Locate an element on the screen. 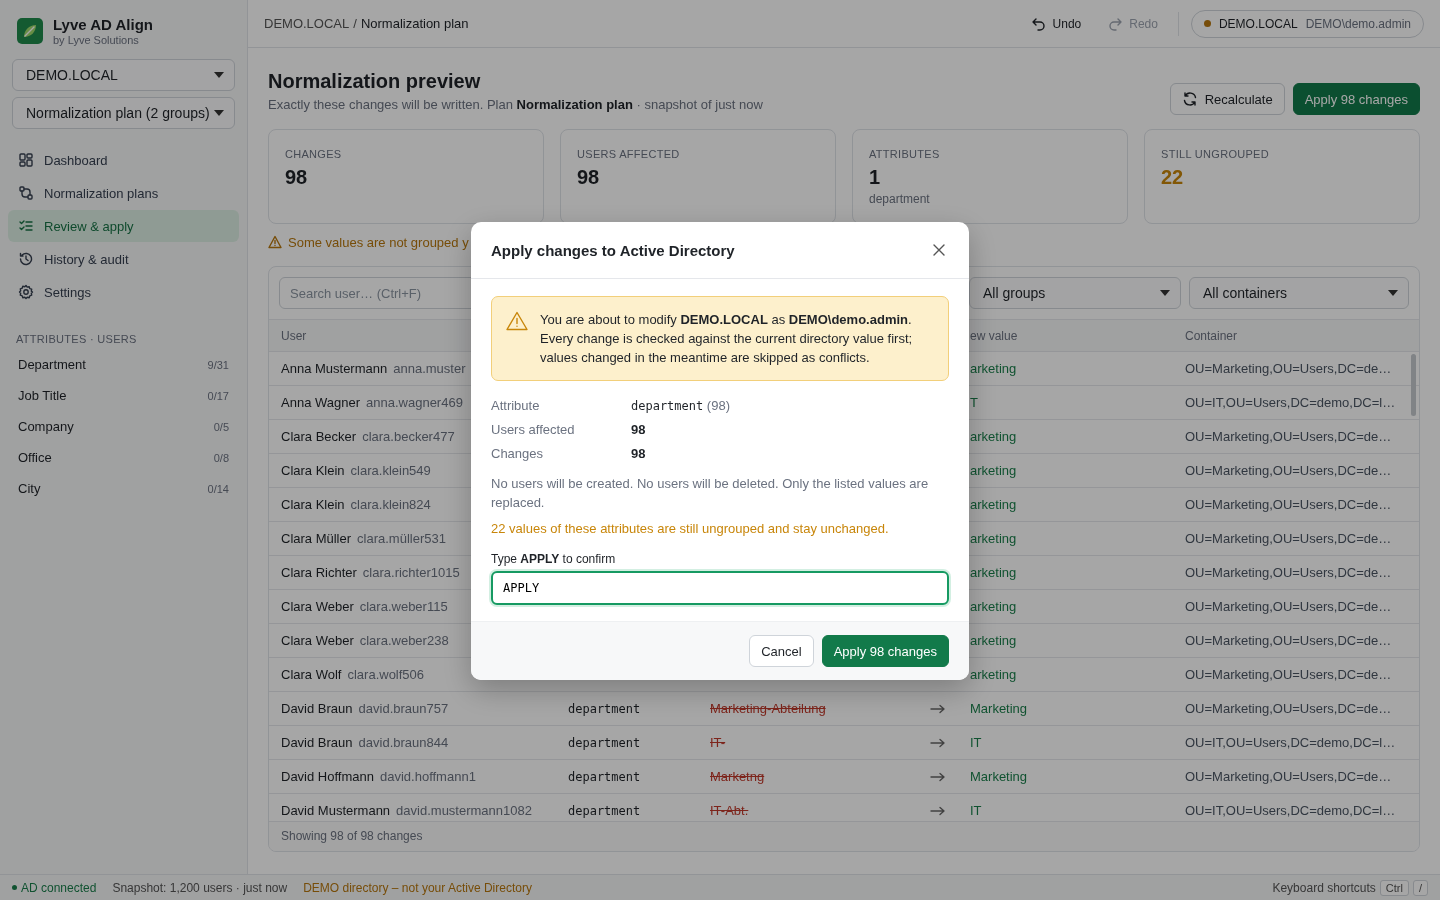 The height and width of the screenshot is (900, 1440). user-login: clara.klein824 is located at coordinates (390, 504).